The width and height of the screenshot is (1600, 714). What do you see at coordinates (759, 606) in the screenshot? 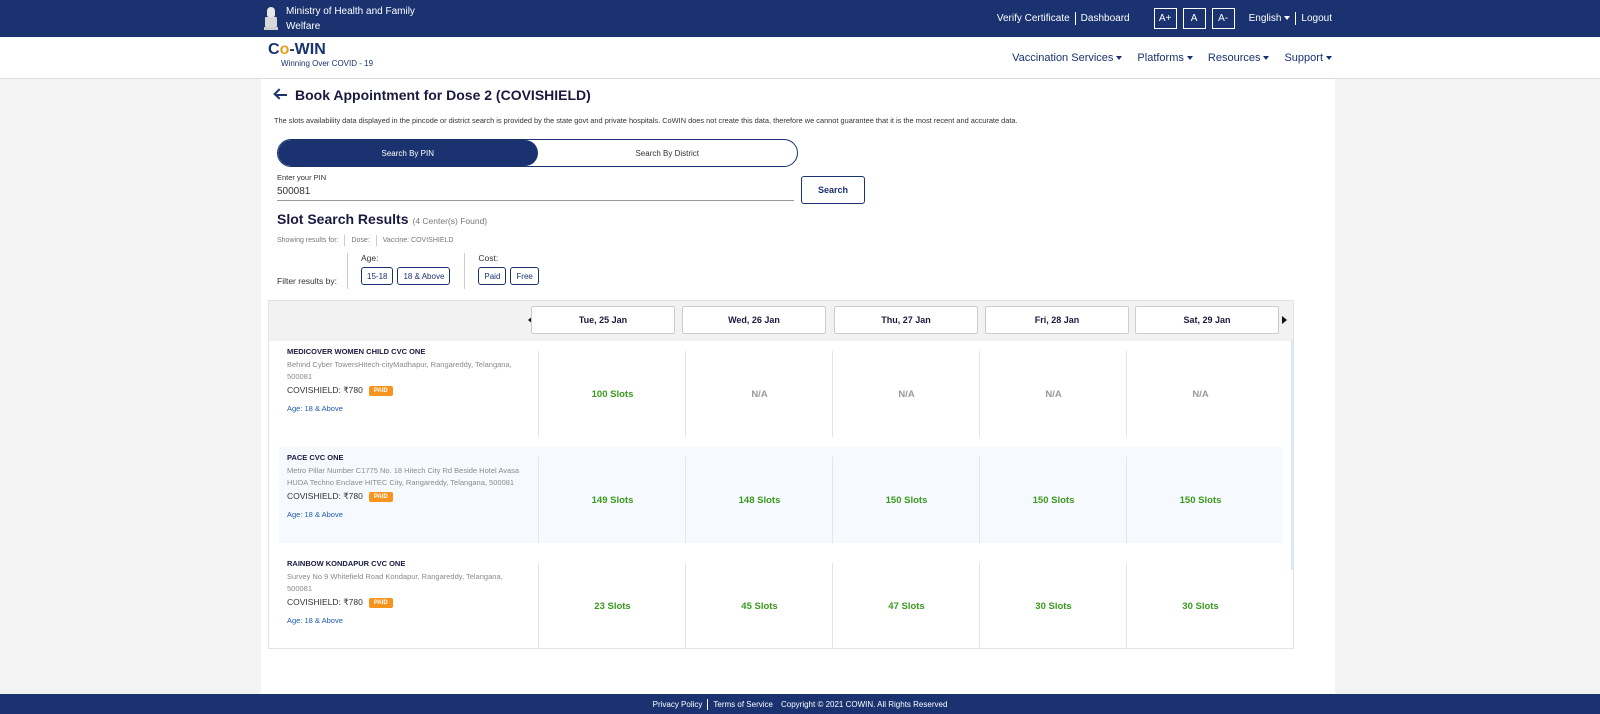
I see `slot-cell: 45 Slots` at bounding box center [759, 606].